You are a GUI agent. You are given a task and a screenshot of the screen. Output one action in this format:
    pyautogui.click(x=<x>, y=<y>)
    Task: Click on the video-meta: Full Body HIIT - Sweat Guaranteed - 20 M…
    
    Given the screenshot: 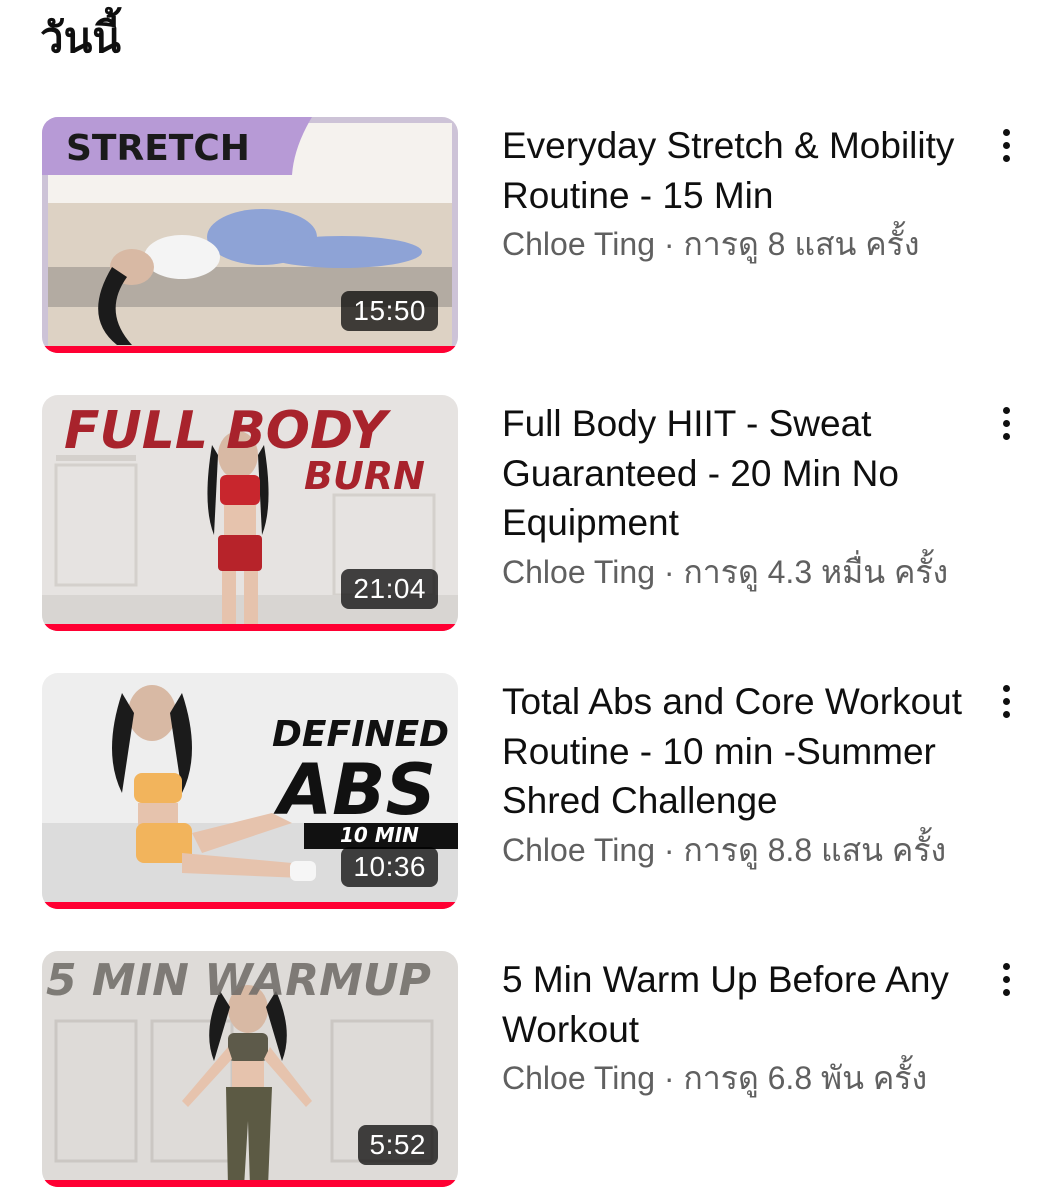 What is the action you would take?
    pyautogui.click(x=742, y=496)
    